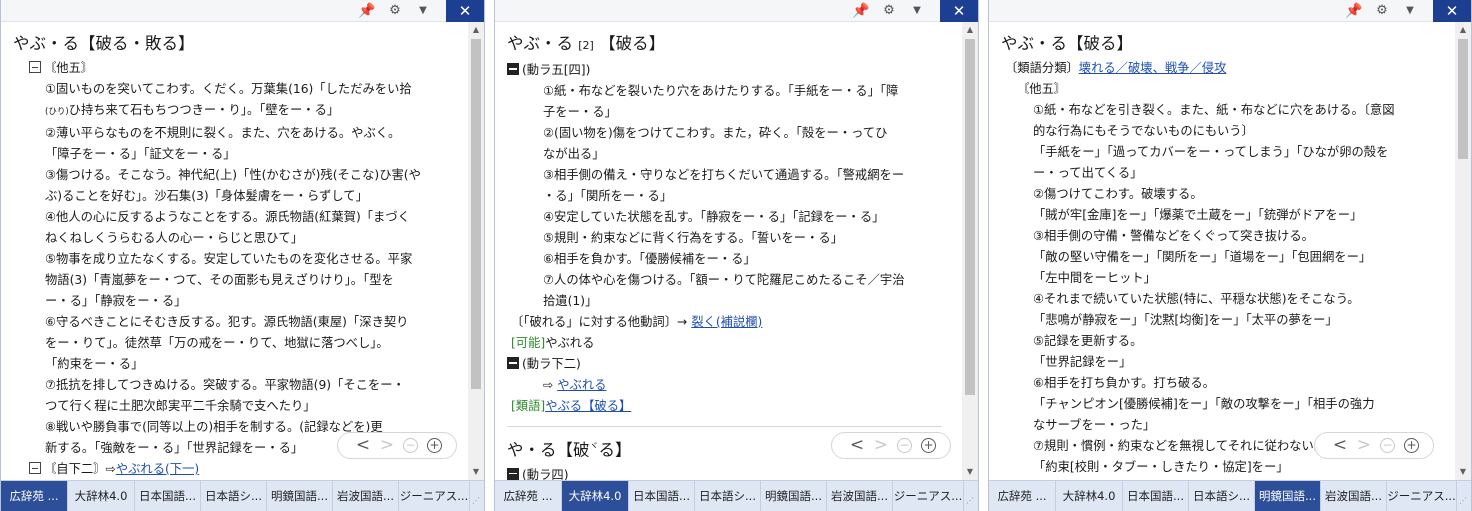 This screenshot has width=1472, height=511. What do you see at coordinates (1088, 173) in the screenshot?
I see `entry-text: ー・って出てくる」` at bounding box center [1088, 173].